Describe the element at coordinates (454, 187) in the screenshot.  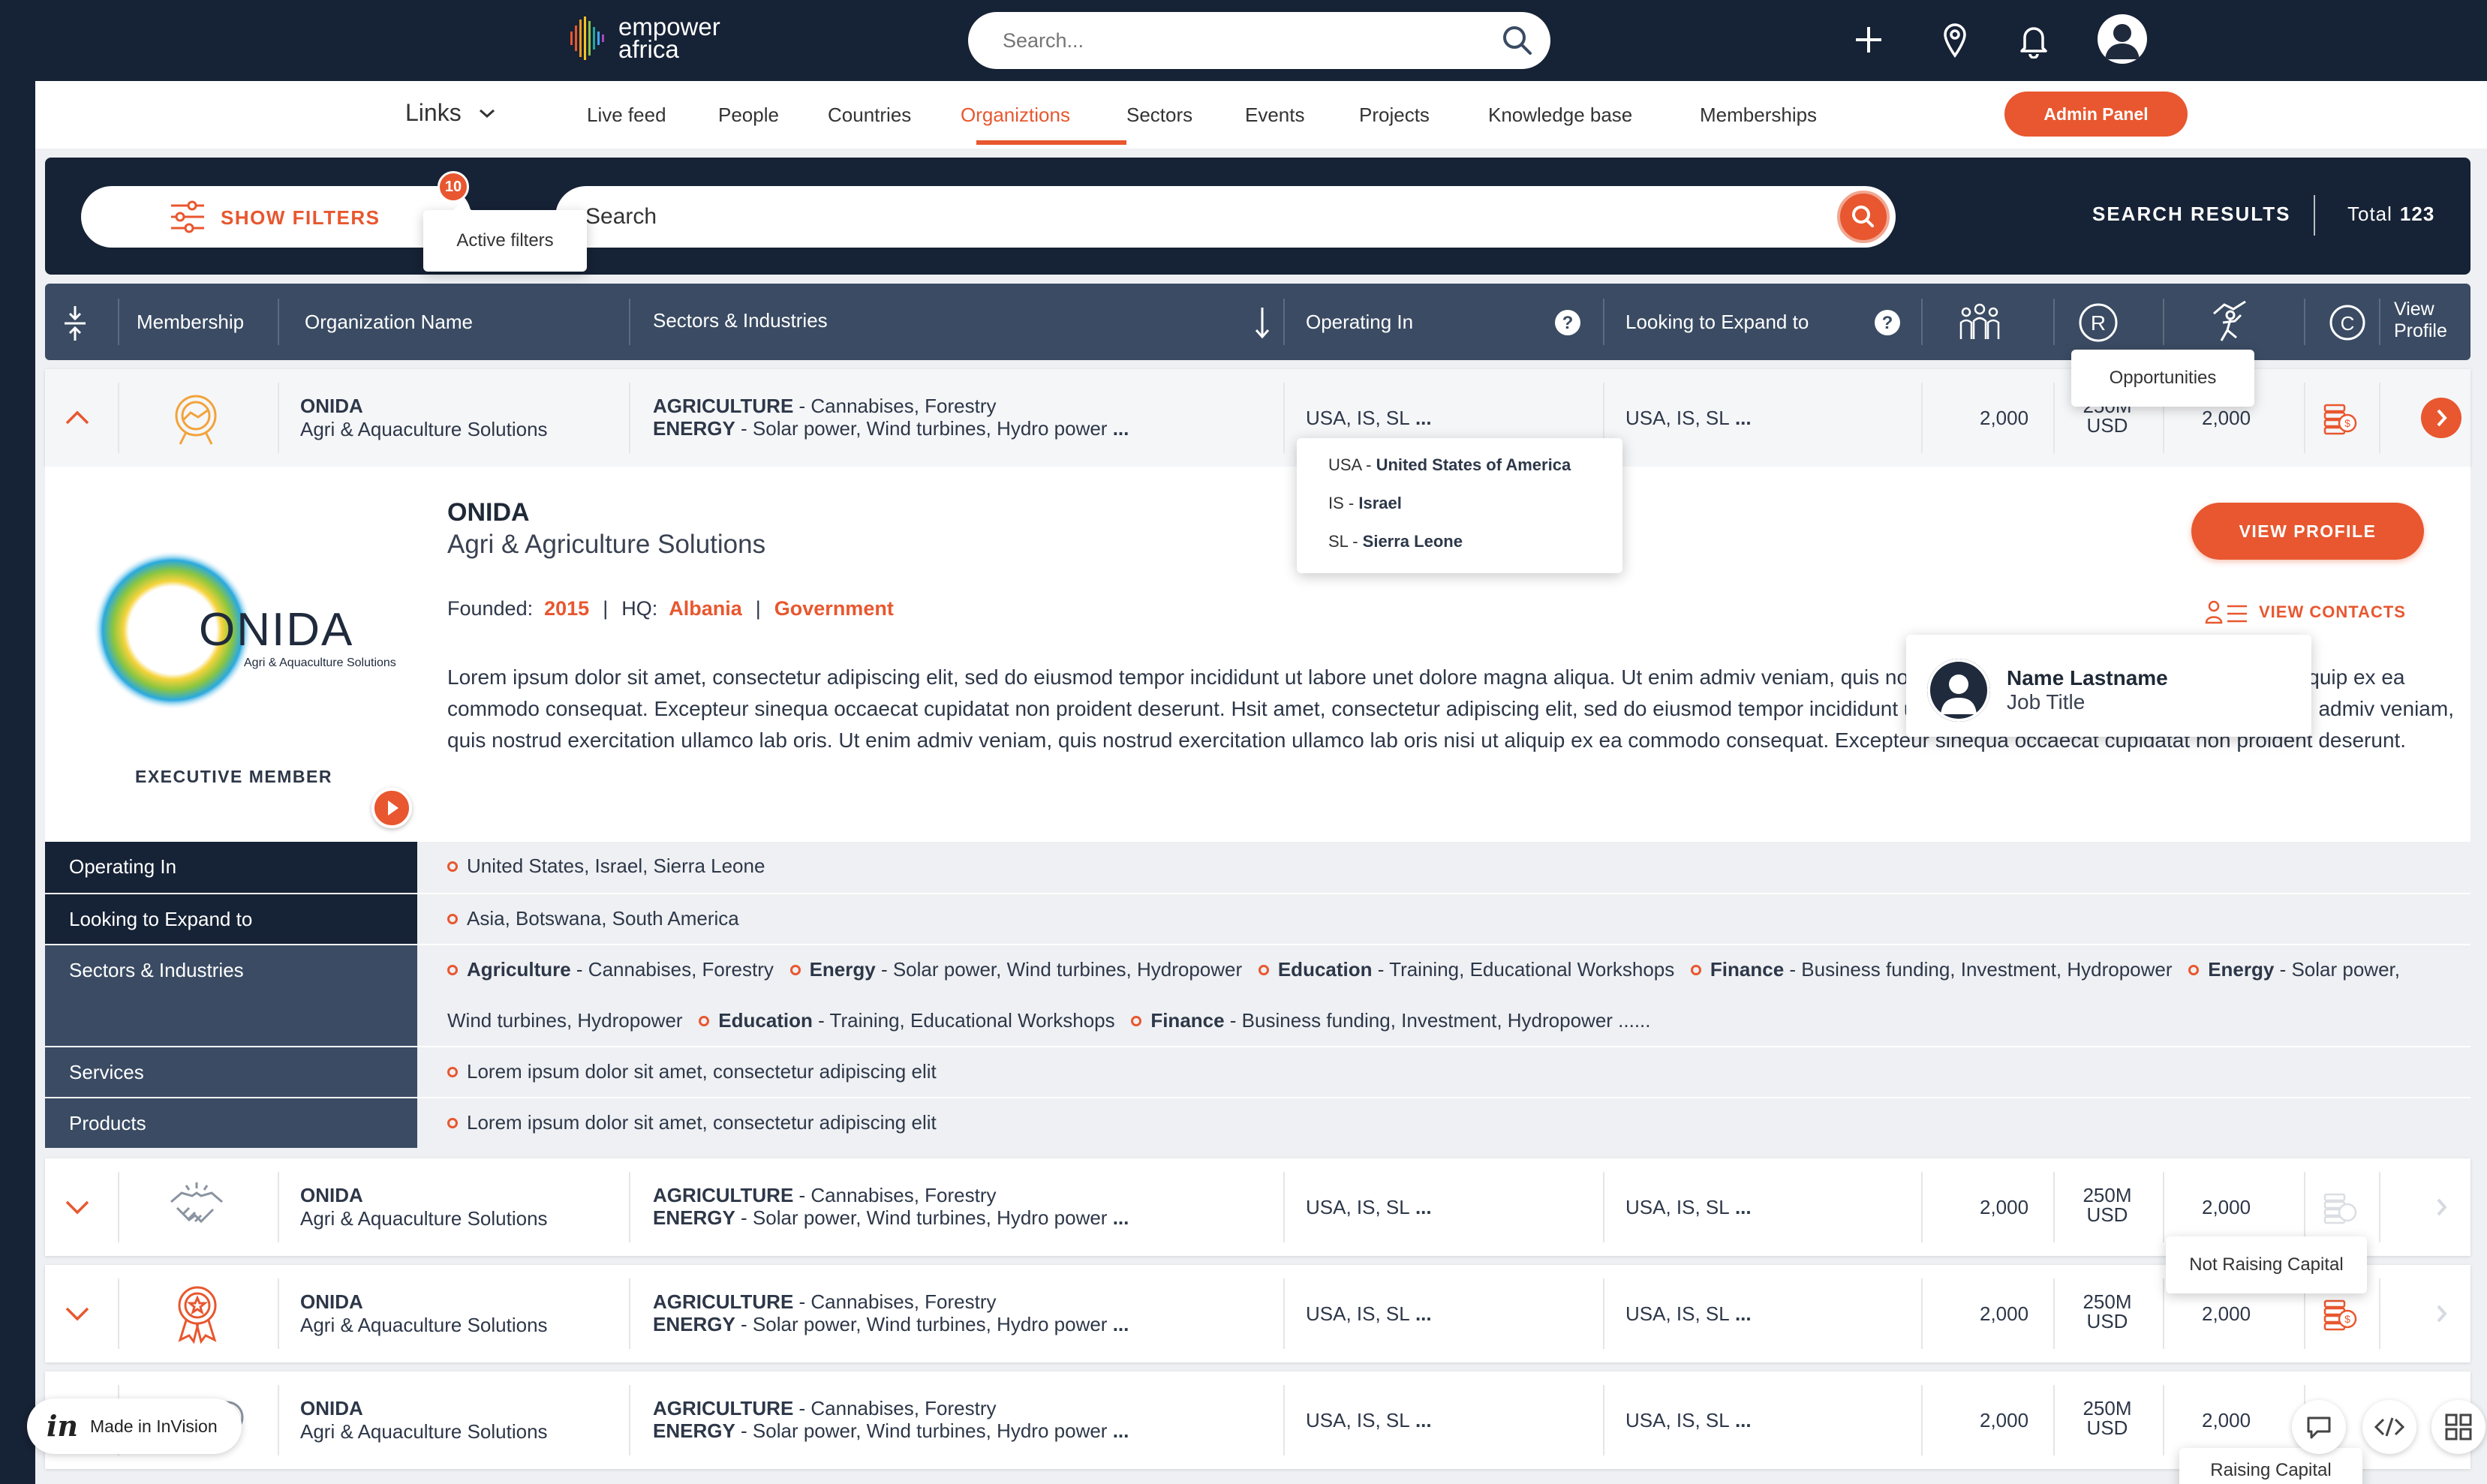
I see `active-filters-badge: 10` at that location.